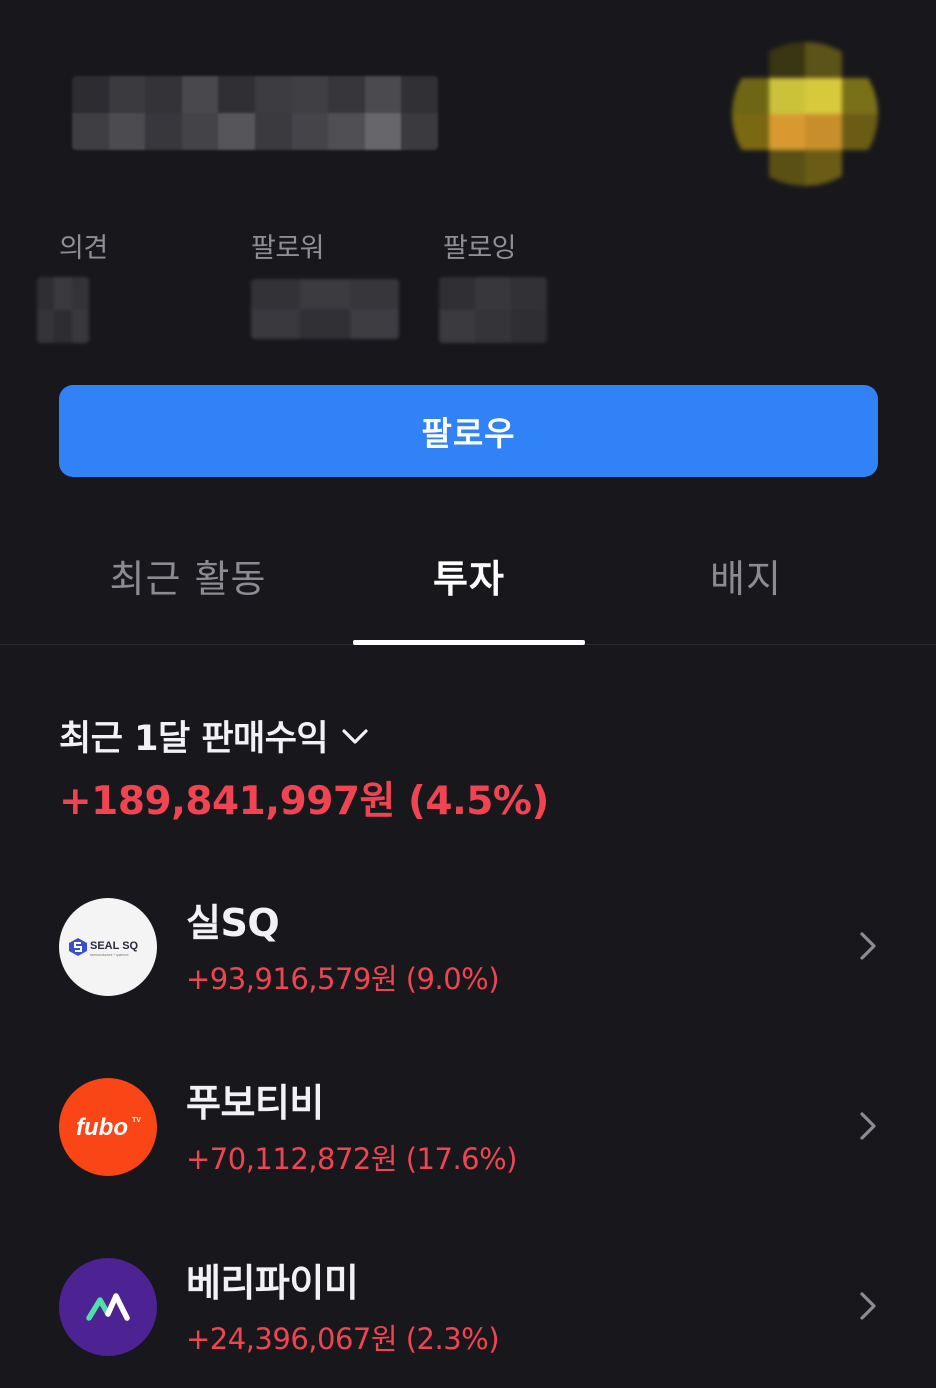 This screenshot has height=1388, width=936. Describe the element at coordinates (288, 248) in the screenshot. I see `stat-label: 팔로워` at that location.